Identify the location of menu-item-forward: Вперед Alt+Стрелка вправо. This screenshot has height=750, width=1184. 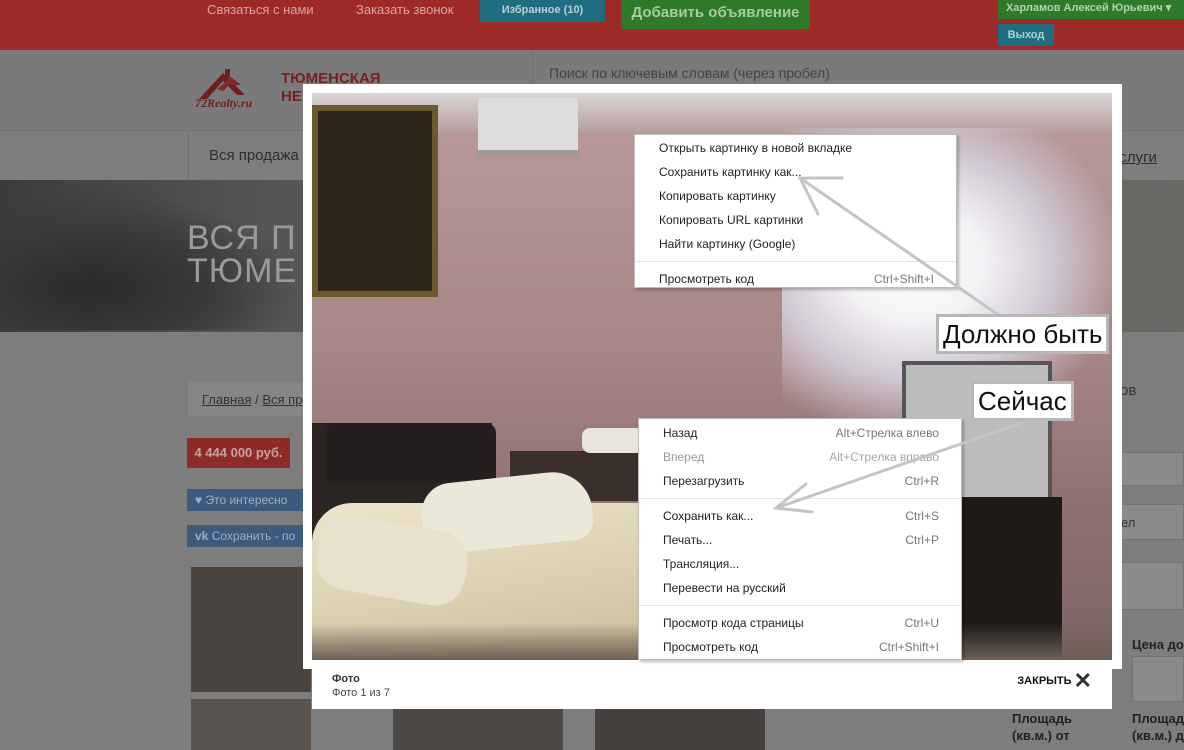
(800, 457).